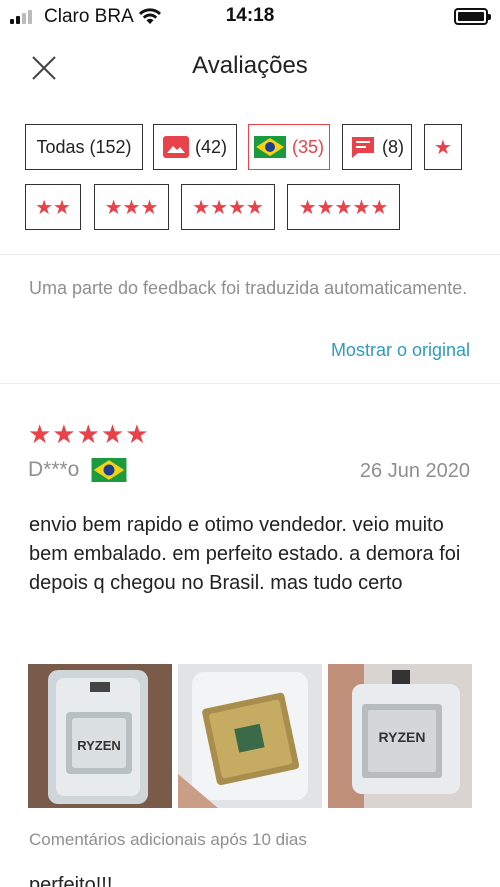  Describe the element at coordinates (307, 146) in the screenshot. I see `filter-brazil-label: (35)` at that location.